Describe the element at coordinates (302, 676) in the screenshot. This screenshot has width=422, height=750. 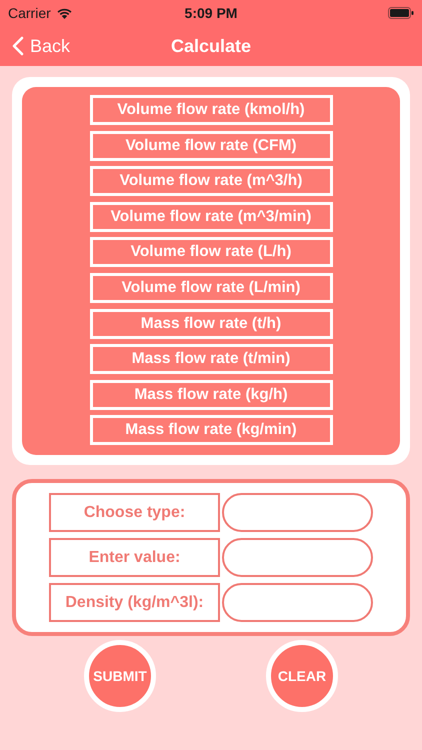
I see `clear-button: CLEAR` at that location.